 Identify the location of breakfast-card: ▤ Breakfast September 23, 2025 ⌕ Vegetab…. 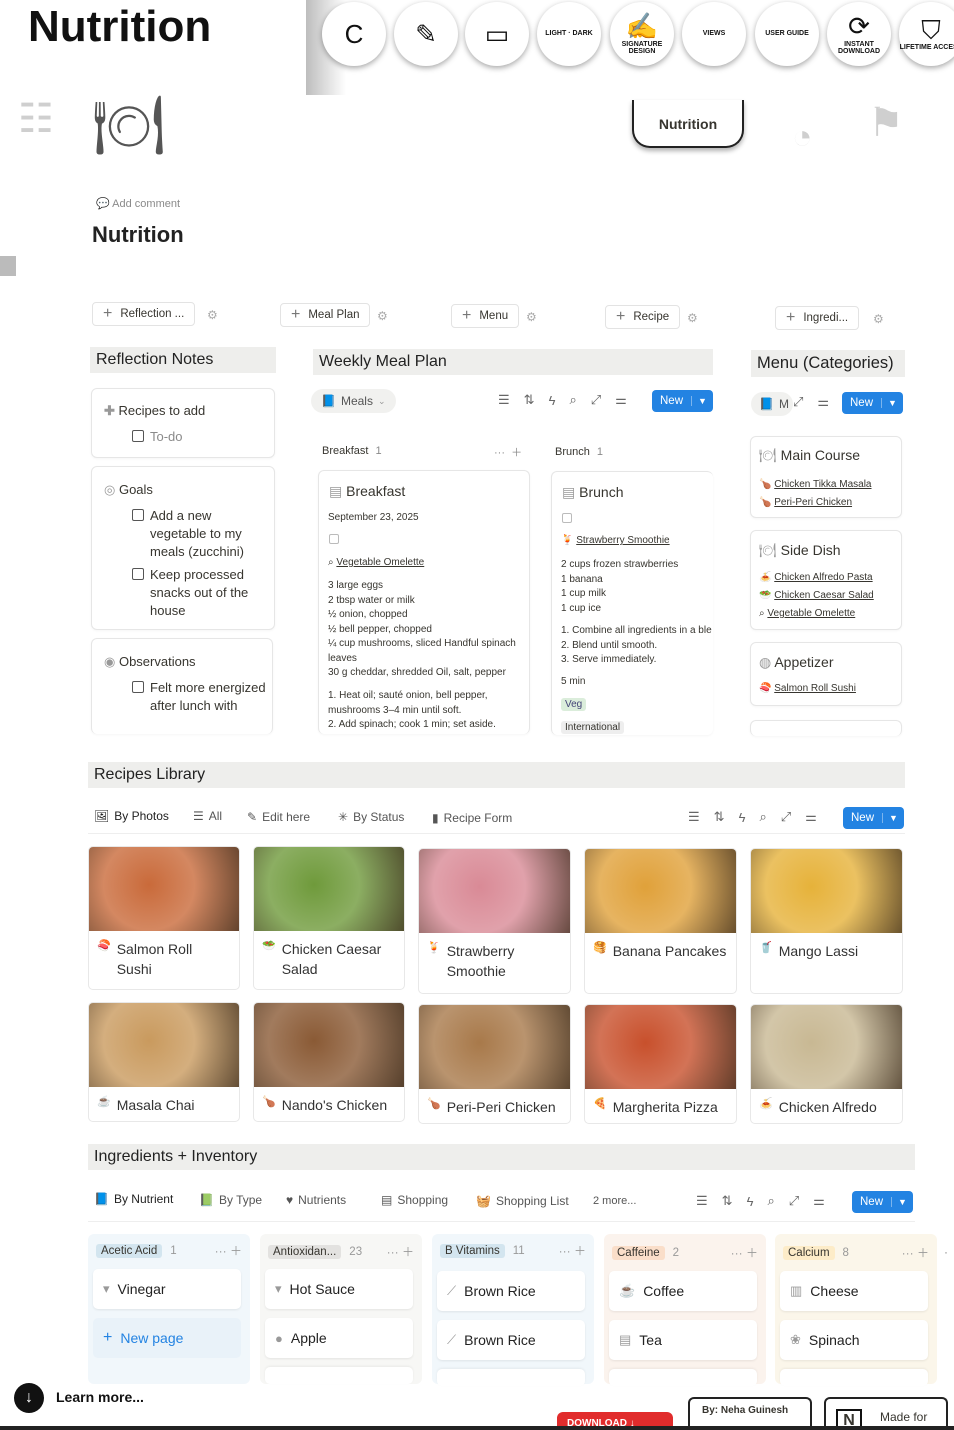
(424, 602).